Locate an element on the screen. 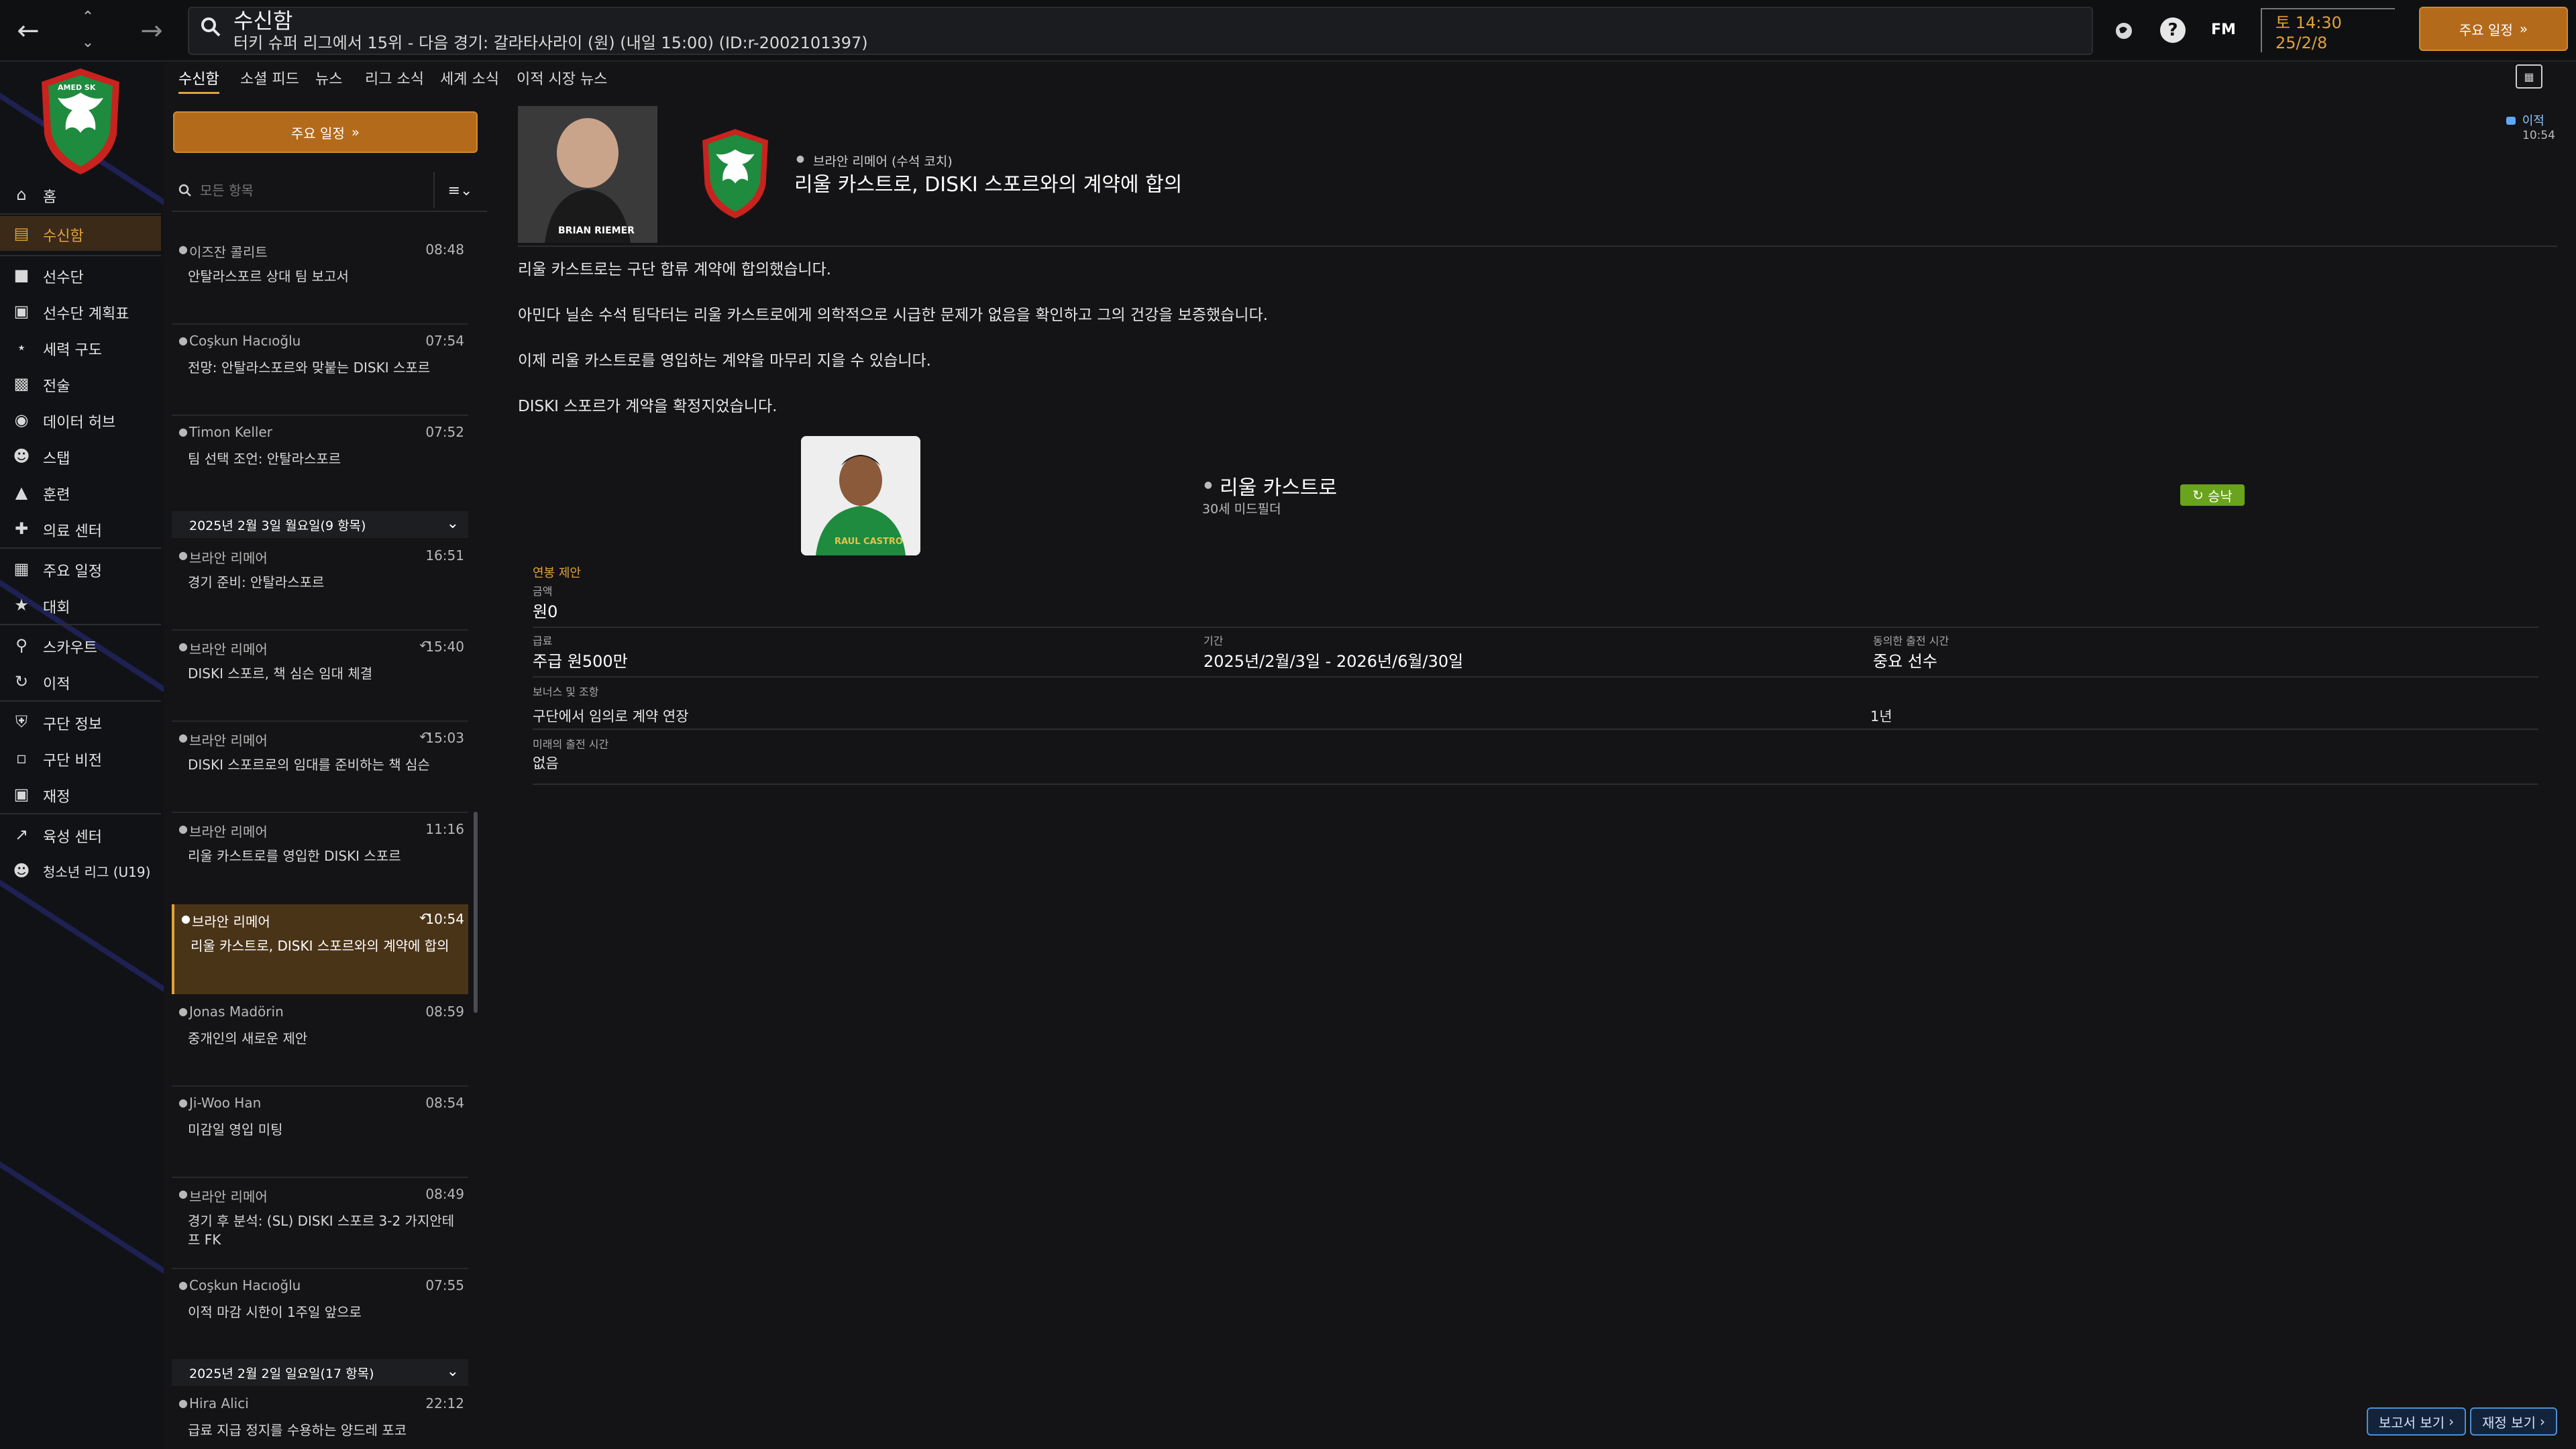 This screenshot has height=1449, width=2576. list-item: ● Hira Alici 22:12 급료 지급 정지를 수용하는 양드레 포코 is located at coordinates (320, 1419).